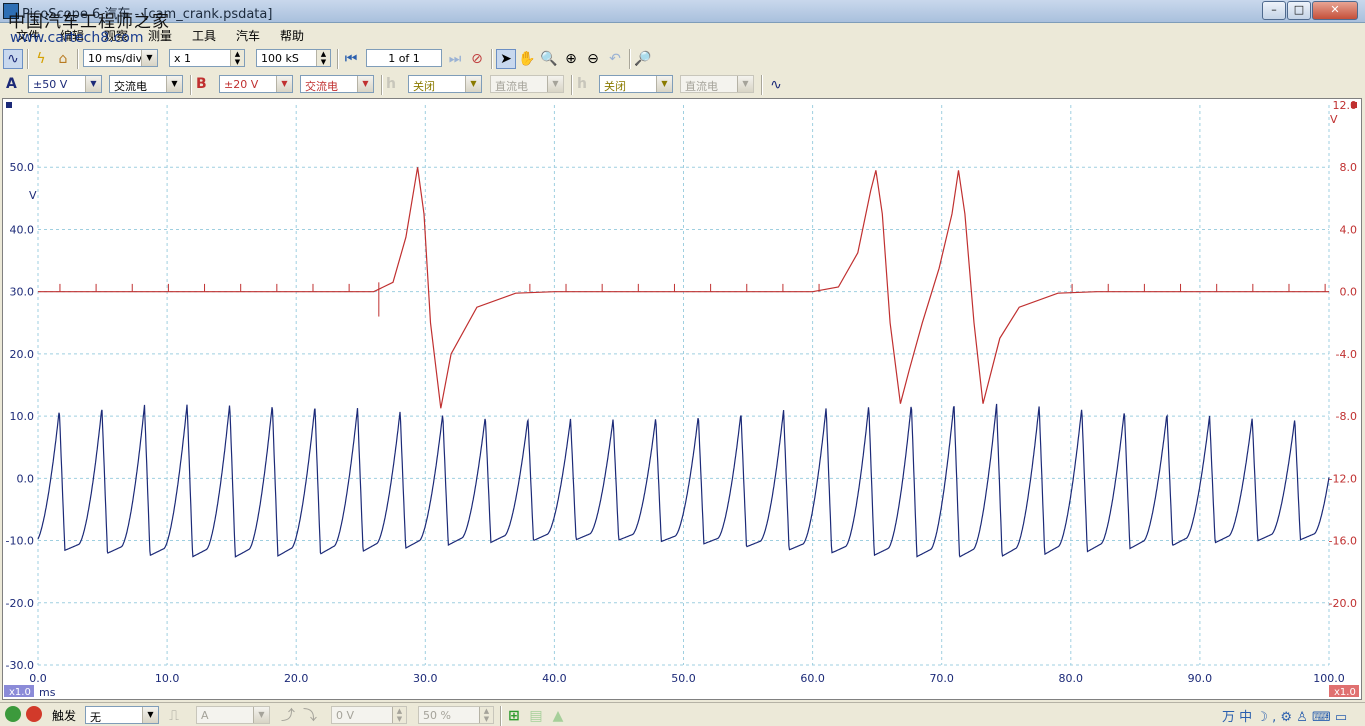 The height and width of the screenshot is (726, 1365). I want to click on start-icon, so click(13, 714).